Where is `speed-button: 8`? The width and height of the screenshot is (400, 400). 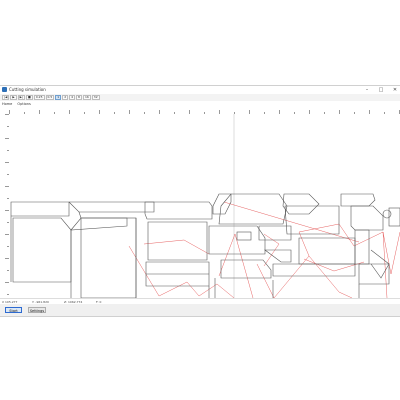
speed-button: 8 is located at coordinates (79, 97).